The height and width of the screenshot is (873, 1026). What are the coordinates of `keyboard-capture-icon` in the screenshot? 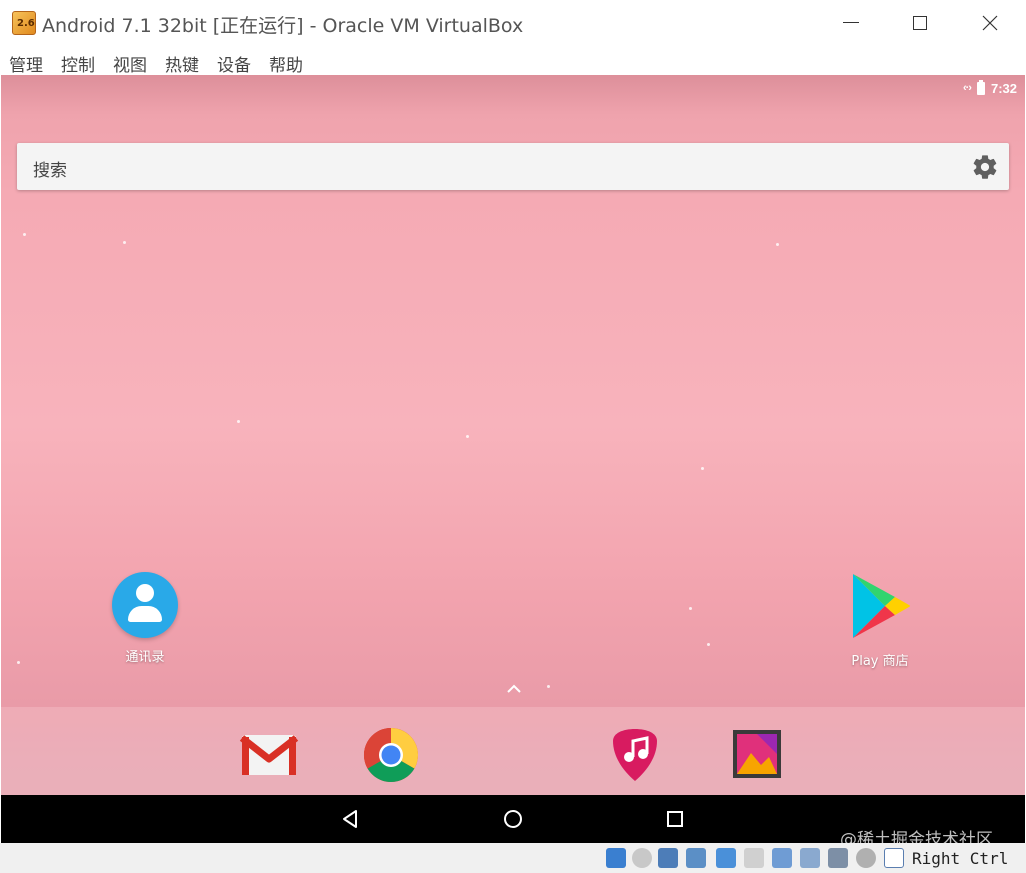 It's located at (894, 858).